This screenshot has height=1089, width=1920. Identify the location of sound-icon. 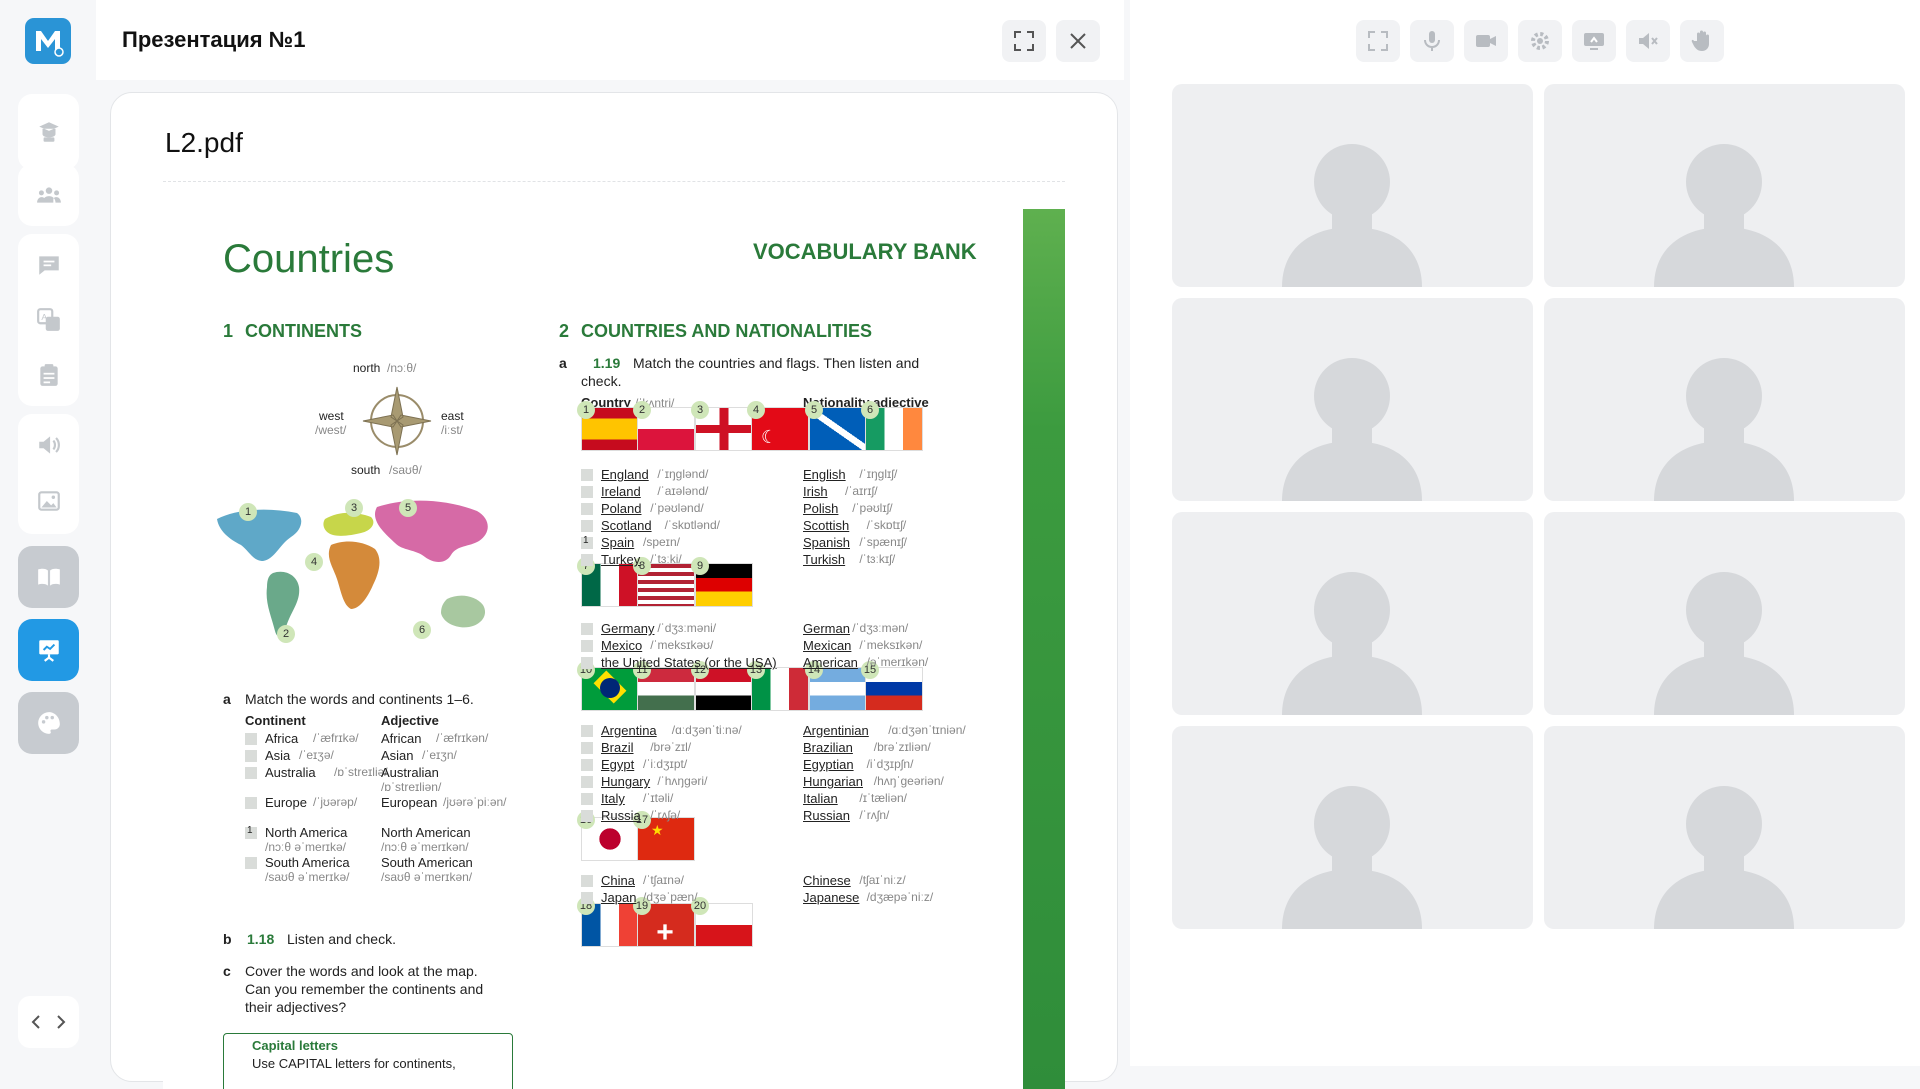
(49, 445).